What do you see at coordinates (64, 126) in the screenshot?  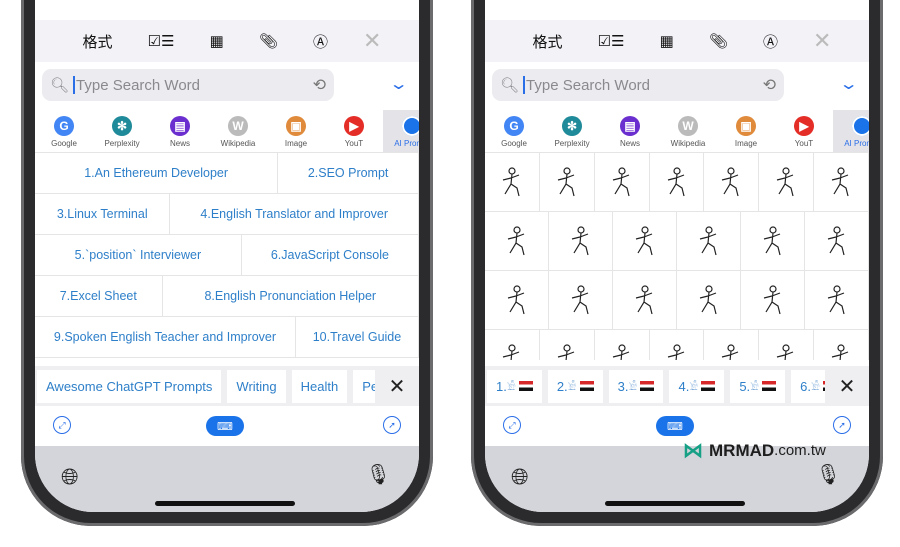 I see `google-icon: G` at bounding box center [64, 126].